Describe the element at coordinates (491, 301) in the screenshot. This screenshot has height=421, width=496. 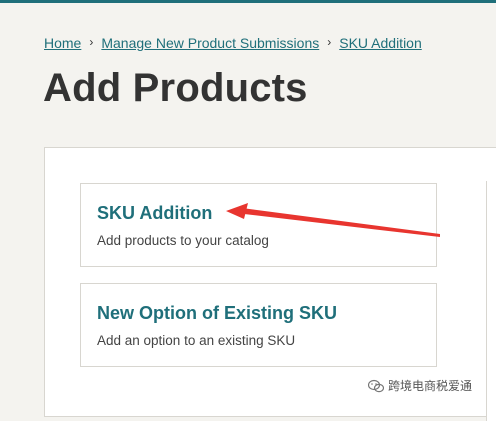
I see `adjacent-card-edge` at that location.